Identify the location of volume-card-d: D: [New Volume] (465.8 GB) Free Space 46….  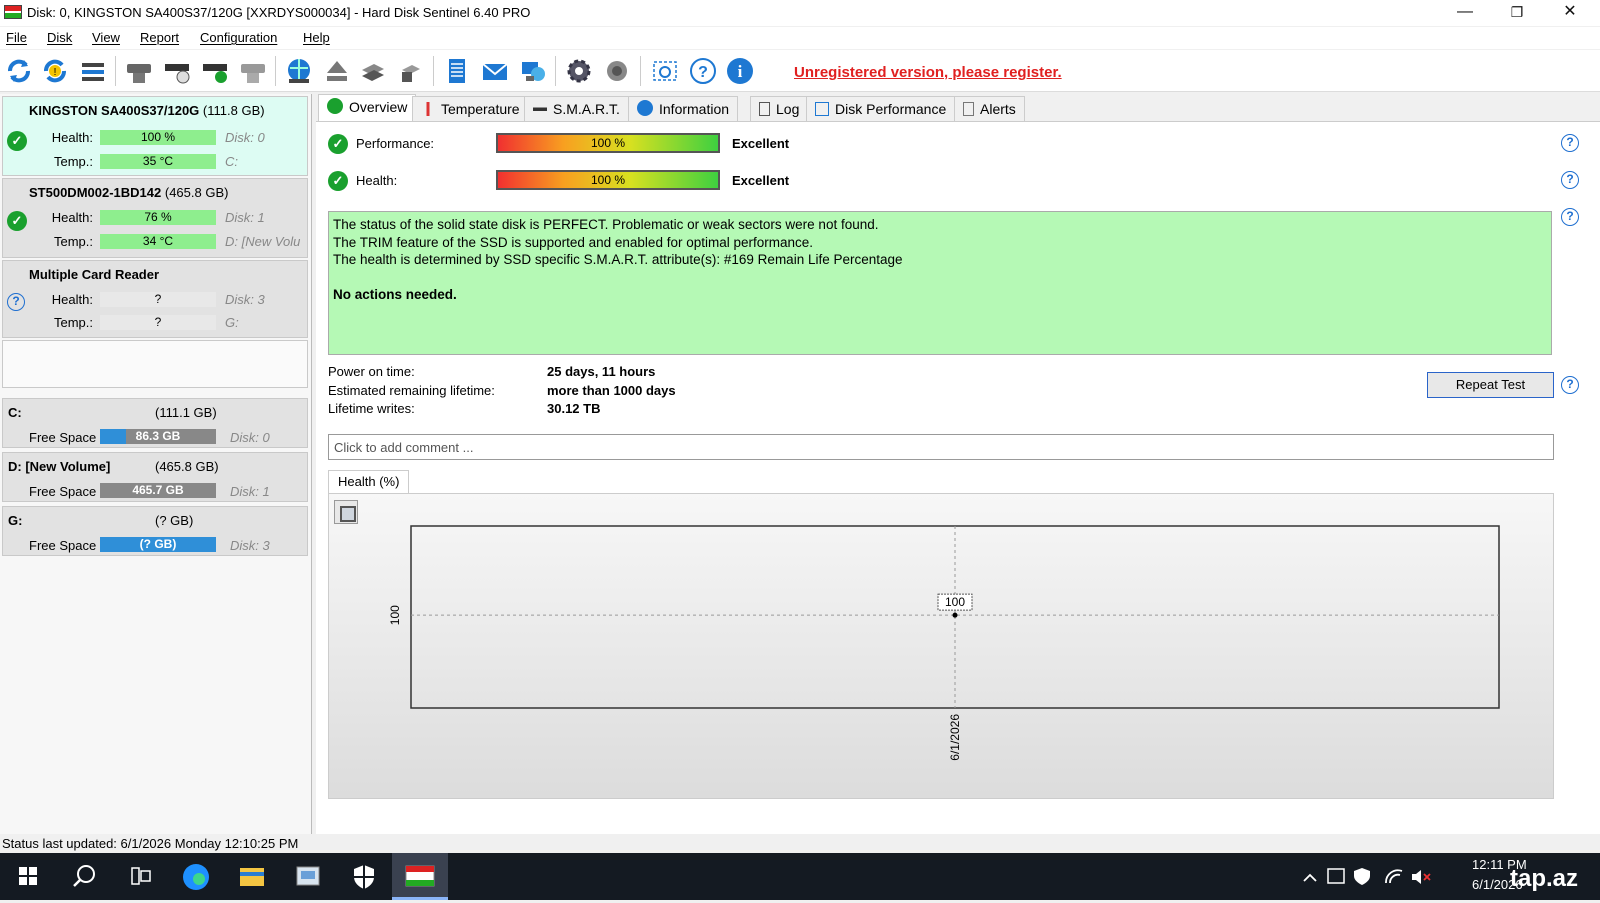
(155, 477).